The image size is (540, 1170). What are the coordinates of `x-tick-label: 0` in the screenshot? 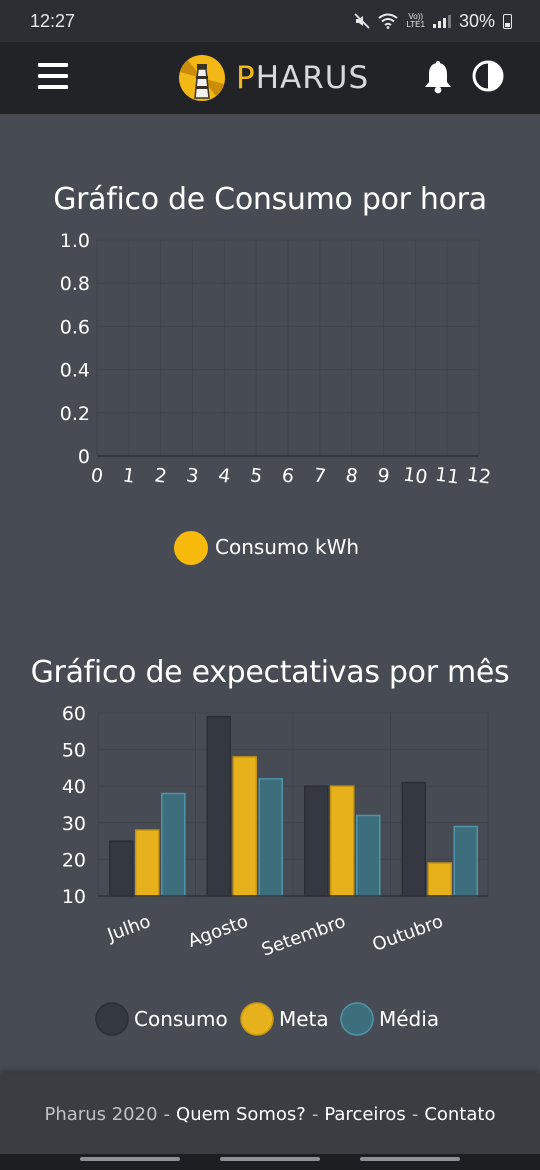 It's located at (96, 475).